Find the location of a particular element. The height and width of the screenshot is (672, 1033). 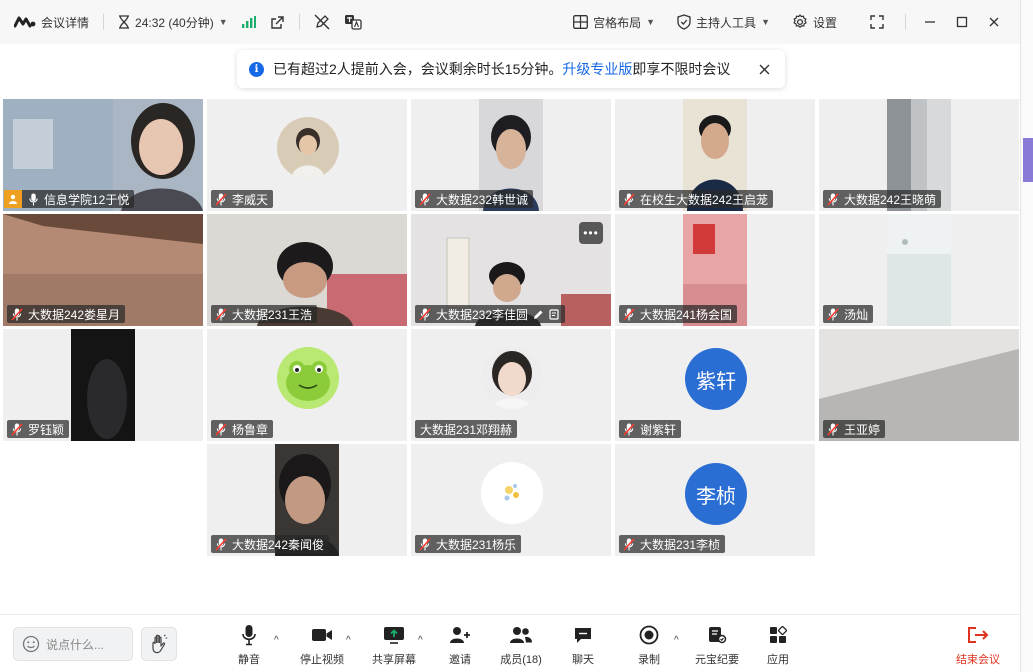

grid-layout-button: 宫格布局 ▼ is located at coordinates (614, 22).